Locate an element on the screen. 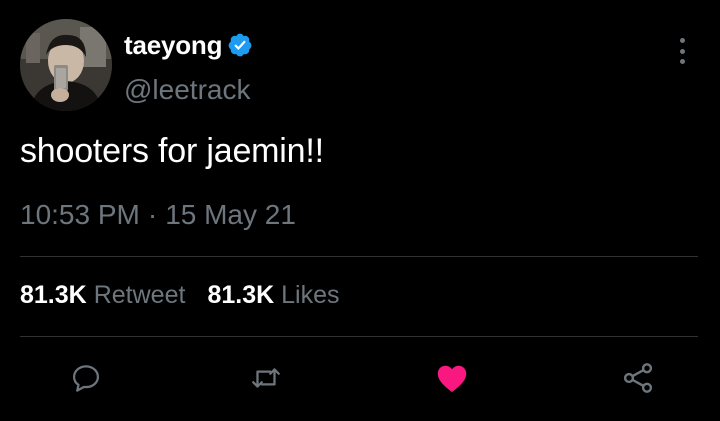 Image resolution: width=720 pixels, height=421 pixels. author-handle: @leetrack is located at coordinates (187, 90).